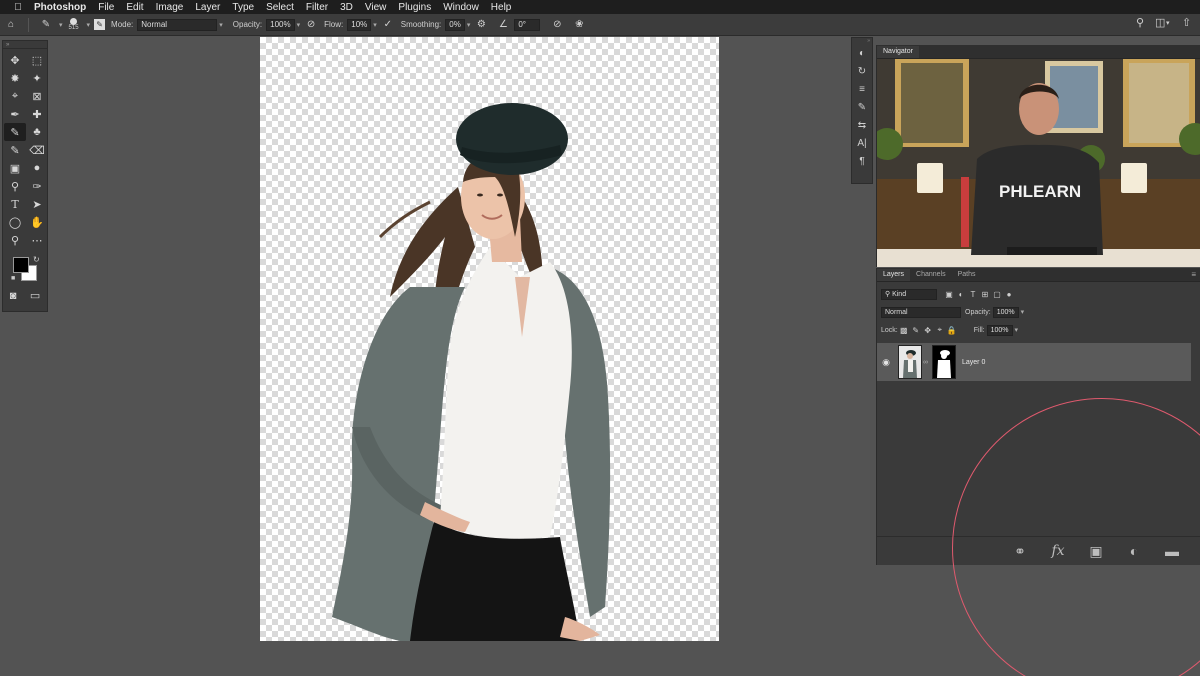 This screenshot has height=676, width=1200. I want to click on properties-panel-icon: ⇆, so click(862, 125).